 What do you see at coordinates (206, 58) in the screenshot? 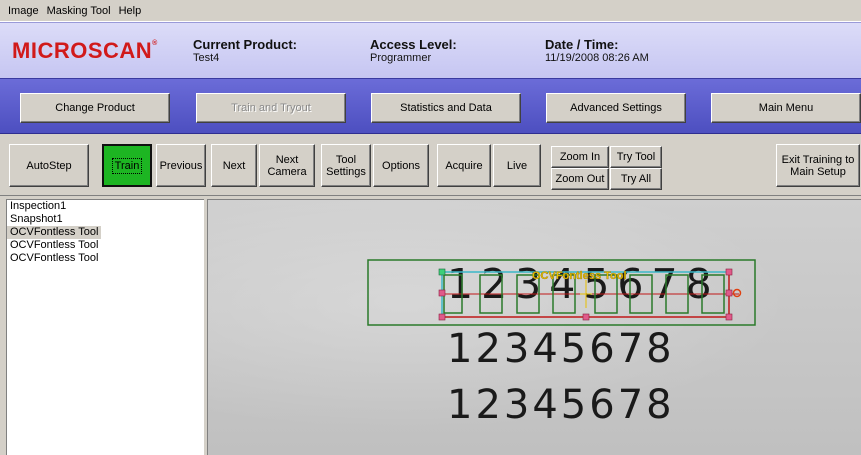
I see `current-product-value: Test4` at bounding box center [206, 58].